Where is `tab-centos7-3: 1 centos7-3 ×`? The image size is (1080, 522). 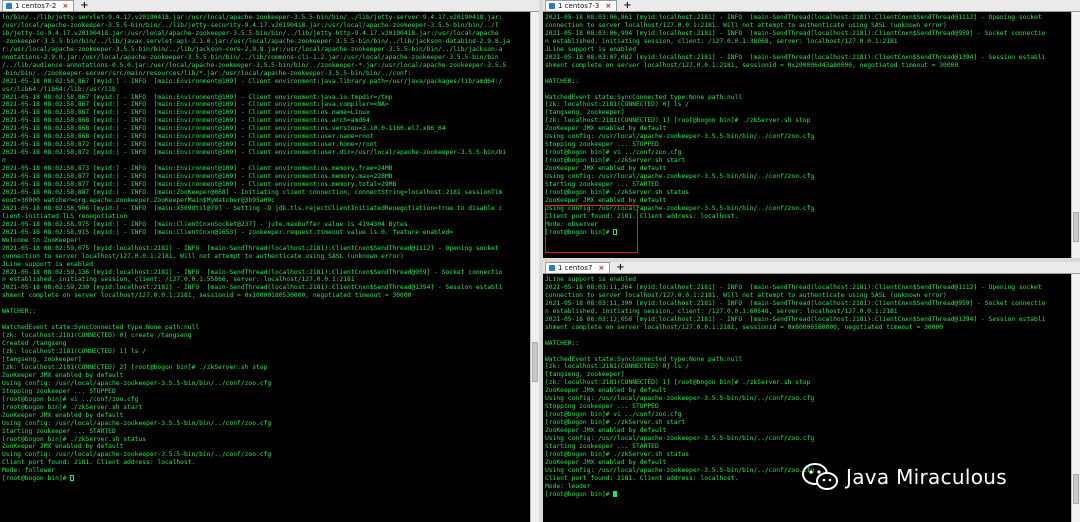
tab-centos7-3: 1 centos7-3 × is located at coordinates (581, 5).